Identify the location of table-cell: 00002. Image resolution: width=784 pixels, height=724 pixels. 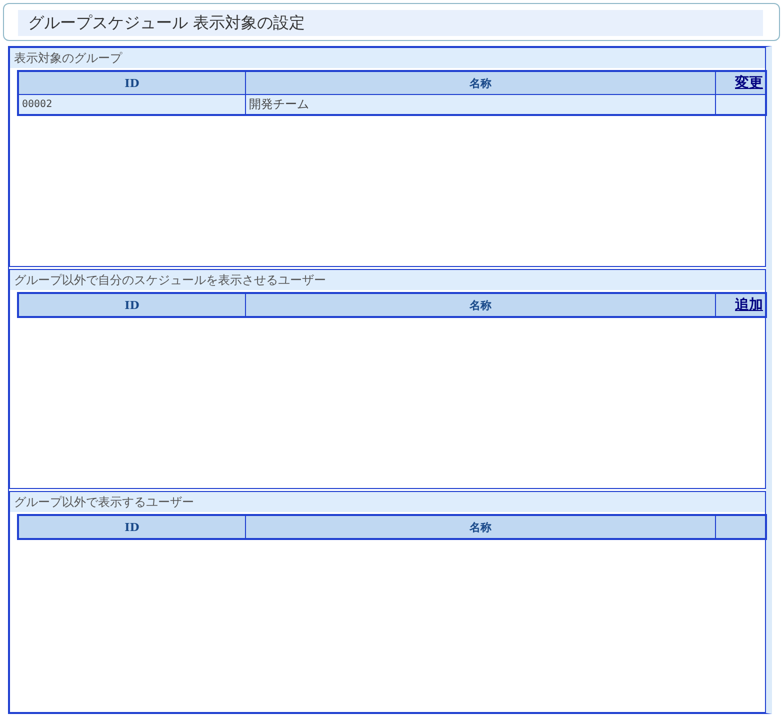
(132, 104).